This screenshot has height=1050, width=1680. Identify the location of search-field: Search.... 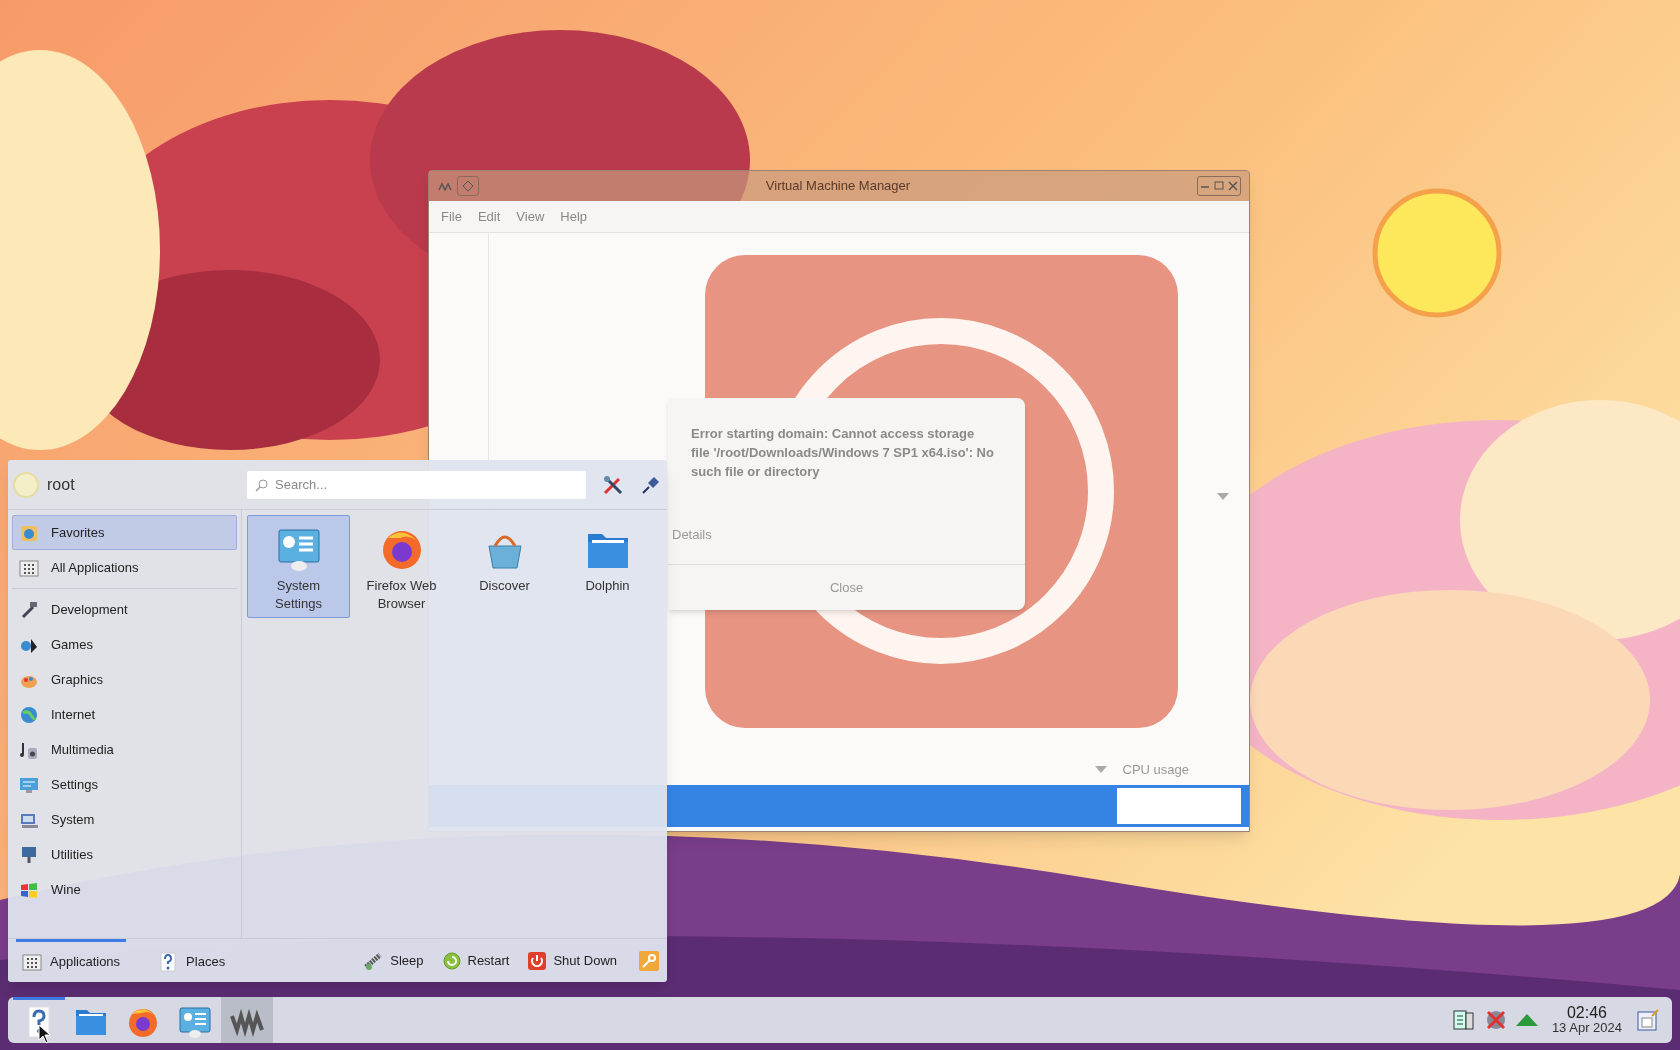
(416, 484).